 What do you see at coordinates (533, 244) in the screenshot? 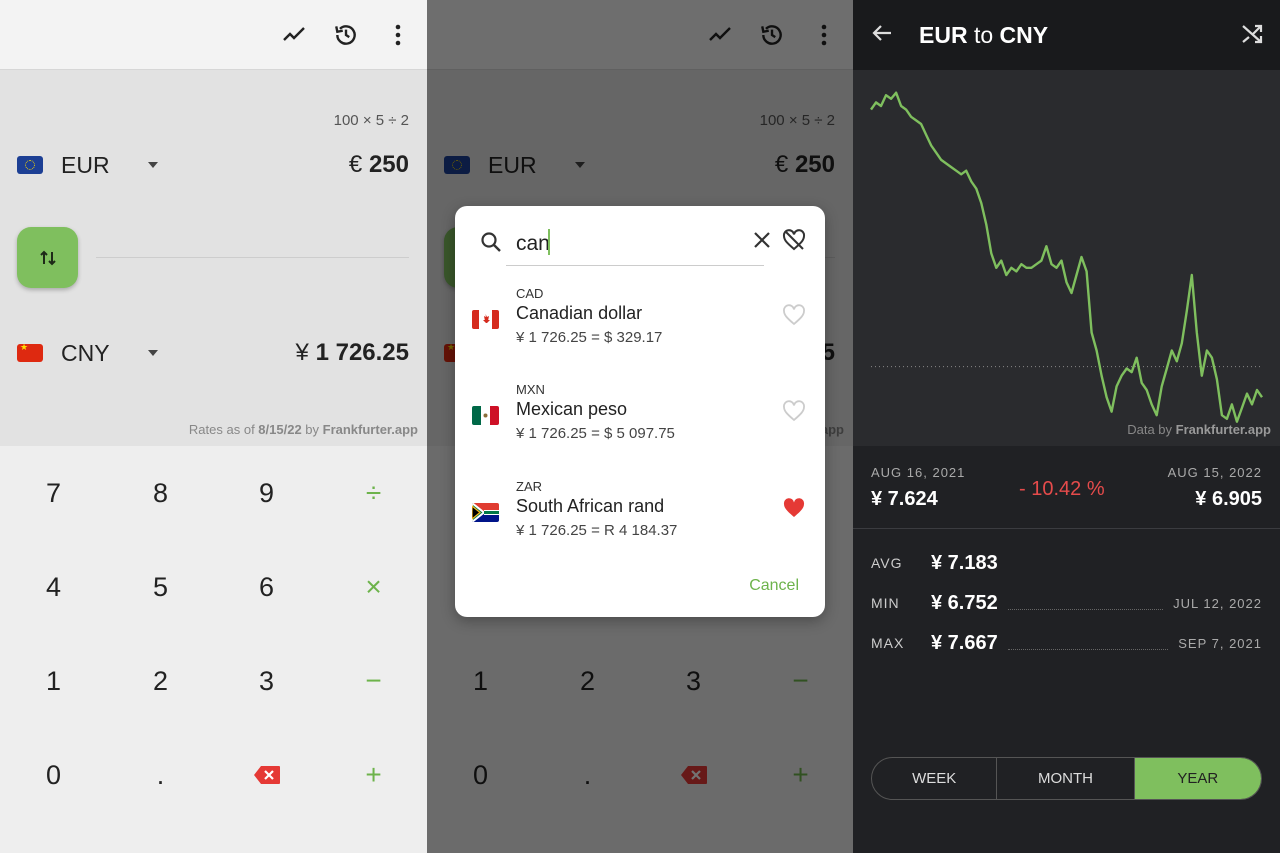
I see `search-input: can` at bounding box center [533, 244].